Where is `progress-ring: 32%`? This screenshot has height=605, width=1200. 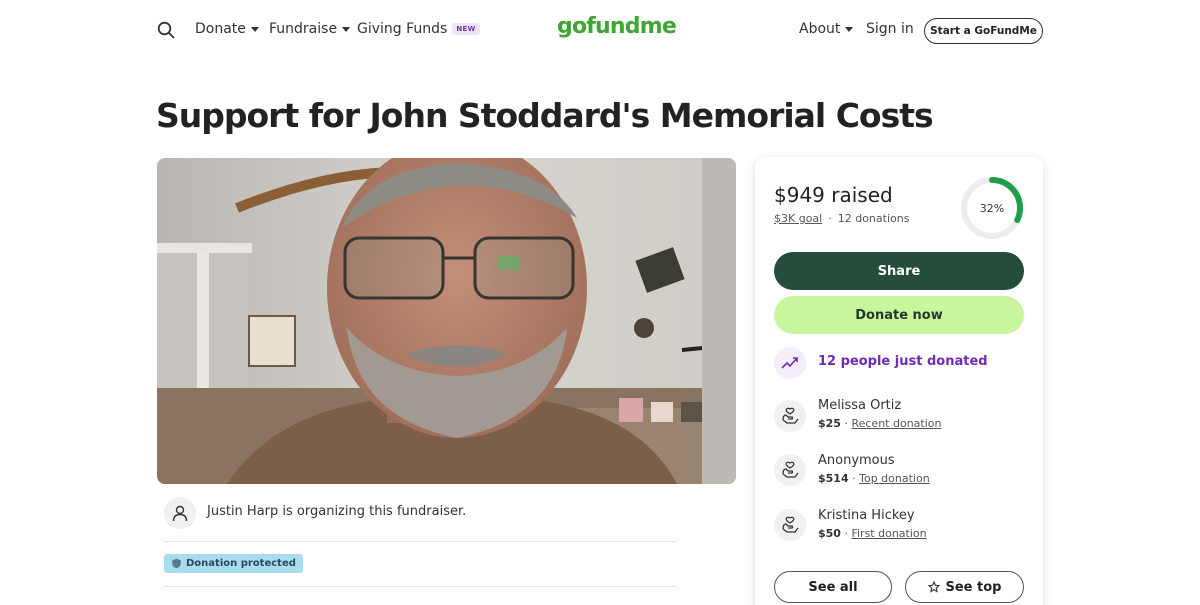
progress-ring: 32% is located at coordinates (992, 208).